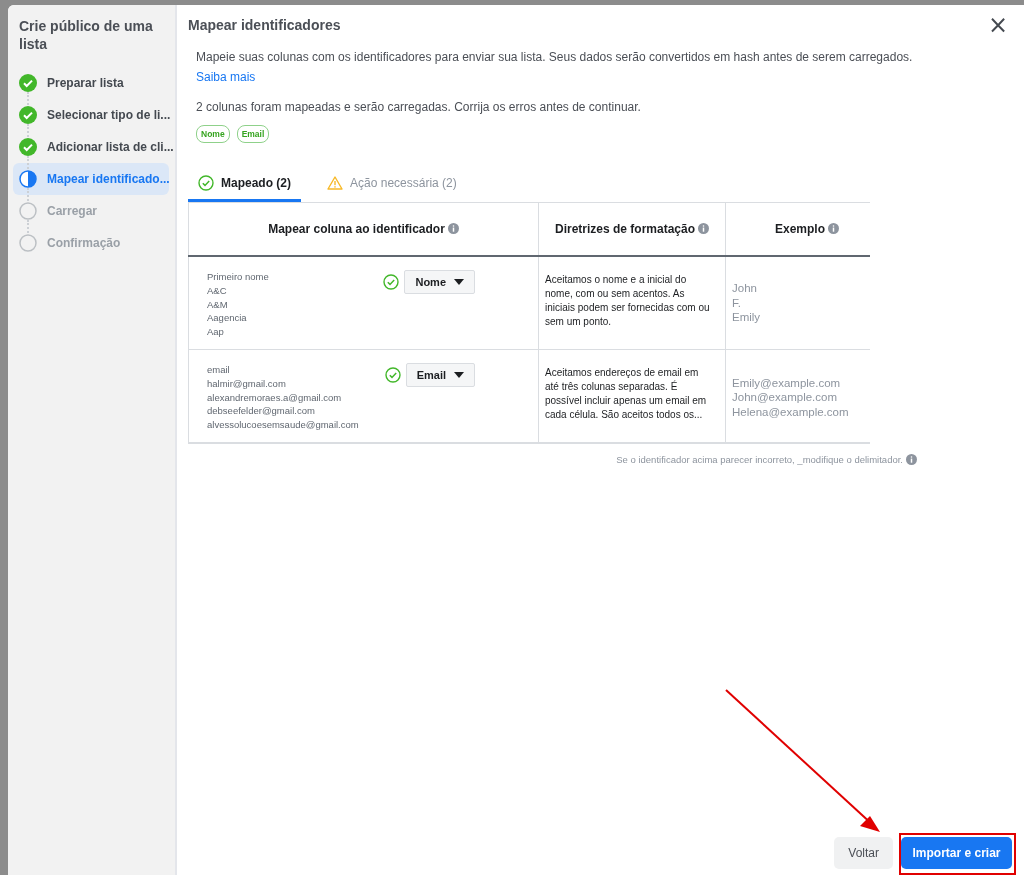  I want to click on example-value: Emily@example.com, so click(787, 383).